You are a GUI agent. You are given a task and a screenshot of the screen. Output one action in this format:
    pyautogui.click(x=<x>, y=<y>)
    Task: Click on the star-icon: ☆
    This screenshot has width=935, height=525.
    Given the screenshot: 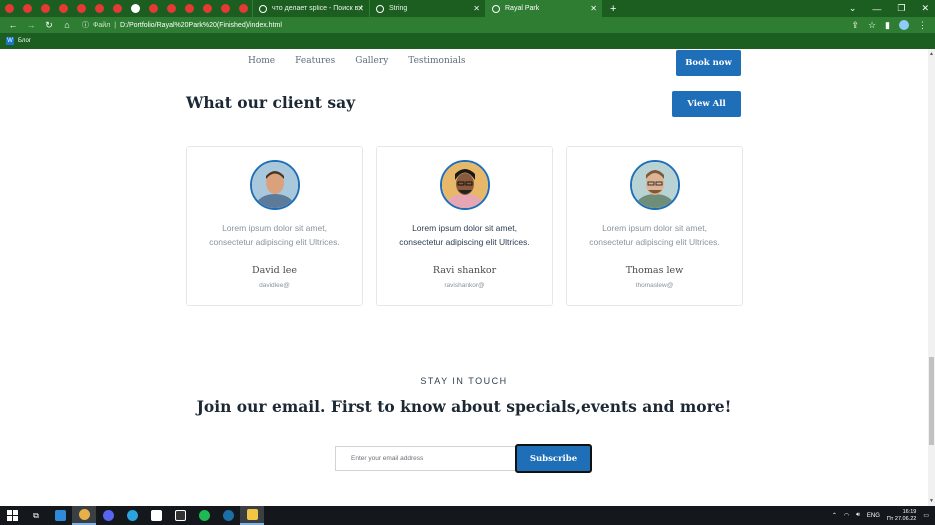 What is the action you would take?
    pyautogui.click(x=872, y=25)
    